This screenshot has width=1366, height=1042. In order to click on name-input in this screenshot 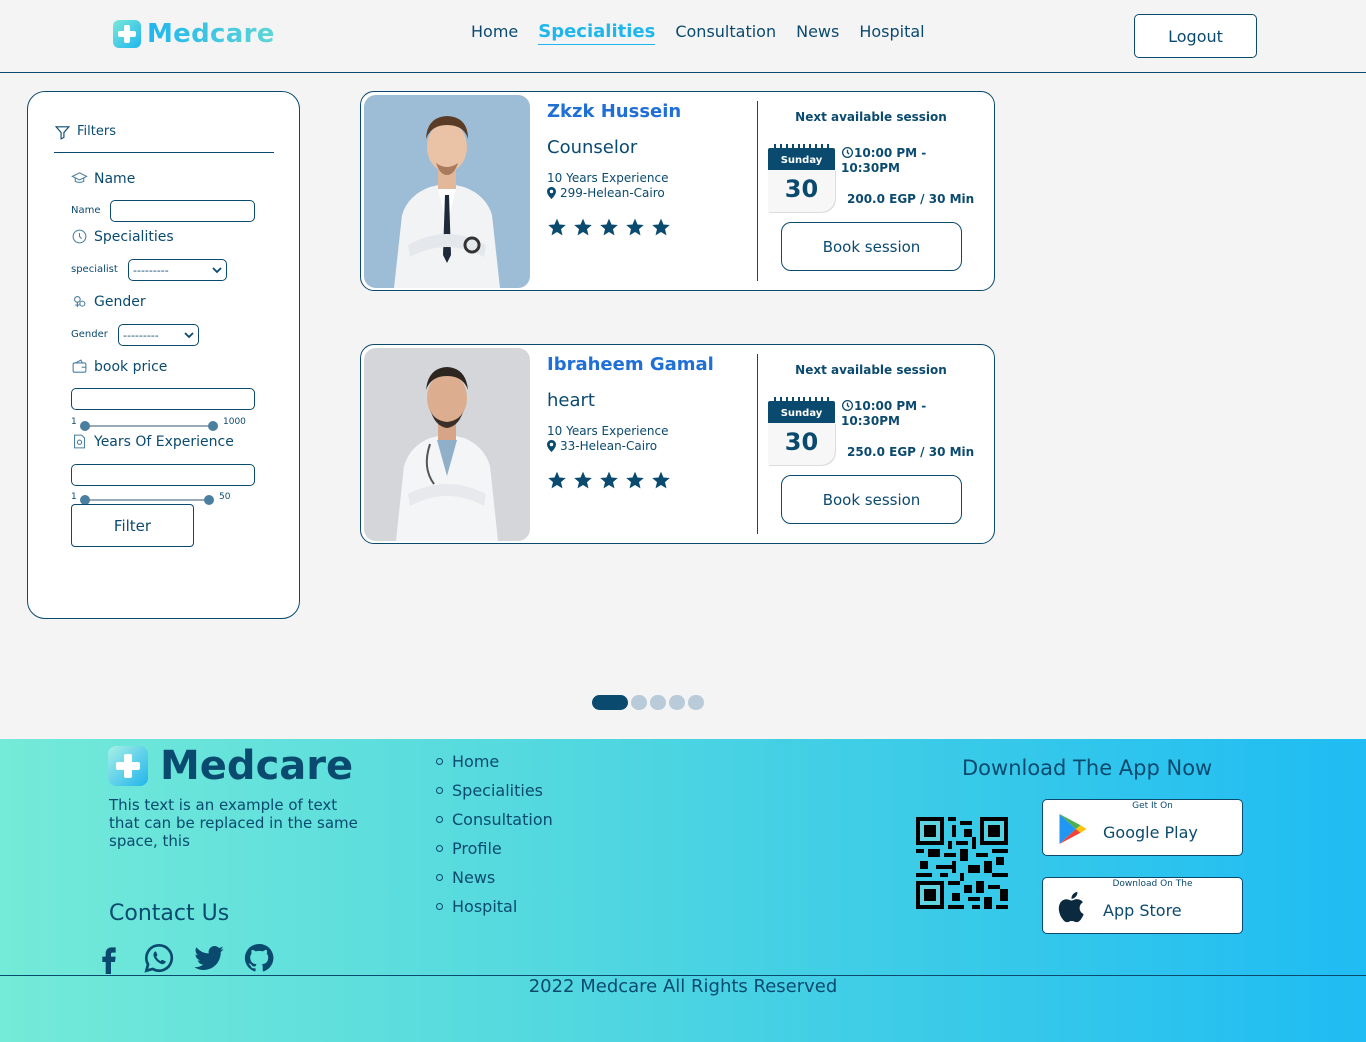, I will do `click(182, 211)`.